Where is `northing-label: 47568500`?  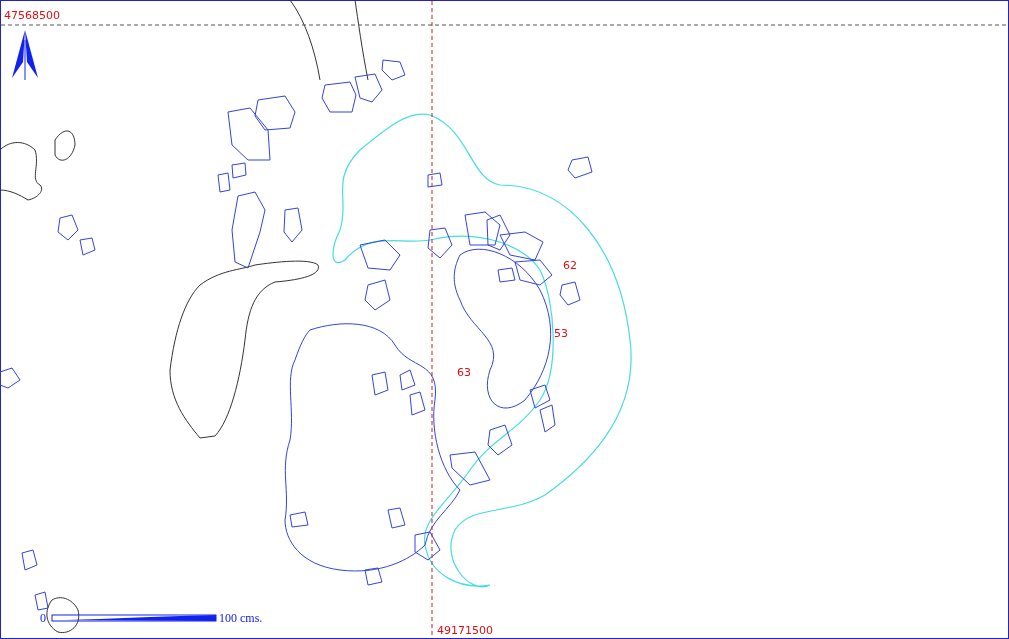 northing-label: 47568500 is located at coordinates (32, 16).